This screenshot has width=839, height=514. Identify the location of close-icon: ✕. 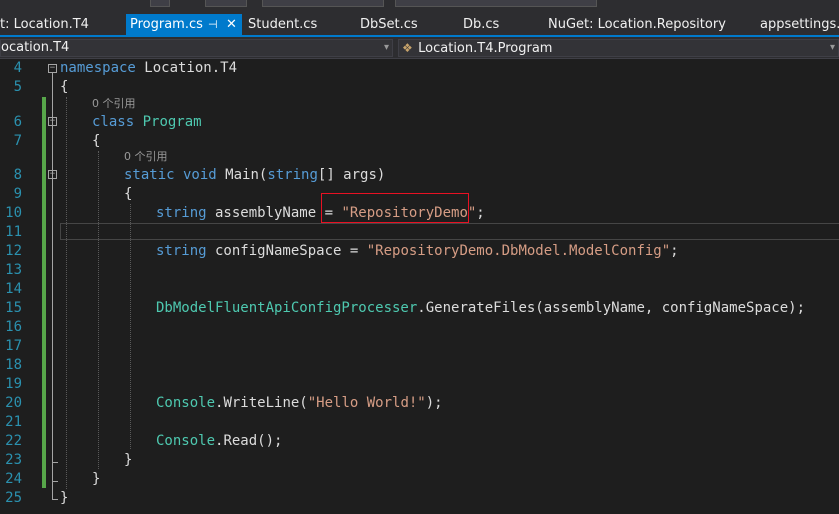
(231, 24).